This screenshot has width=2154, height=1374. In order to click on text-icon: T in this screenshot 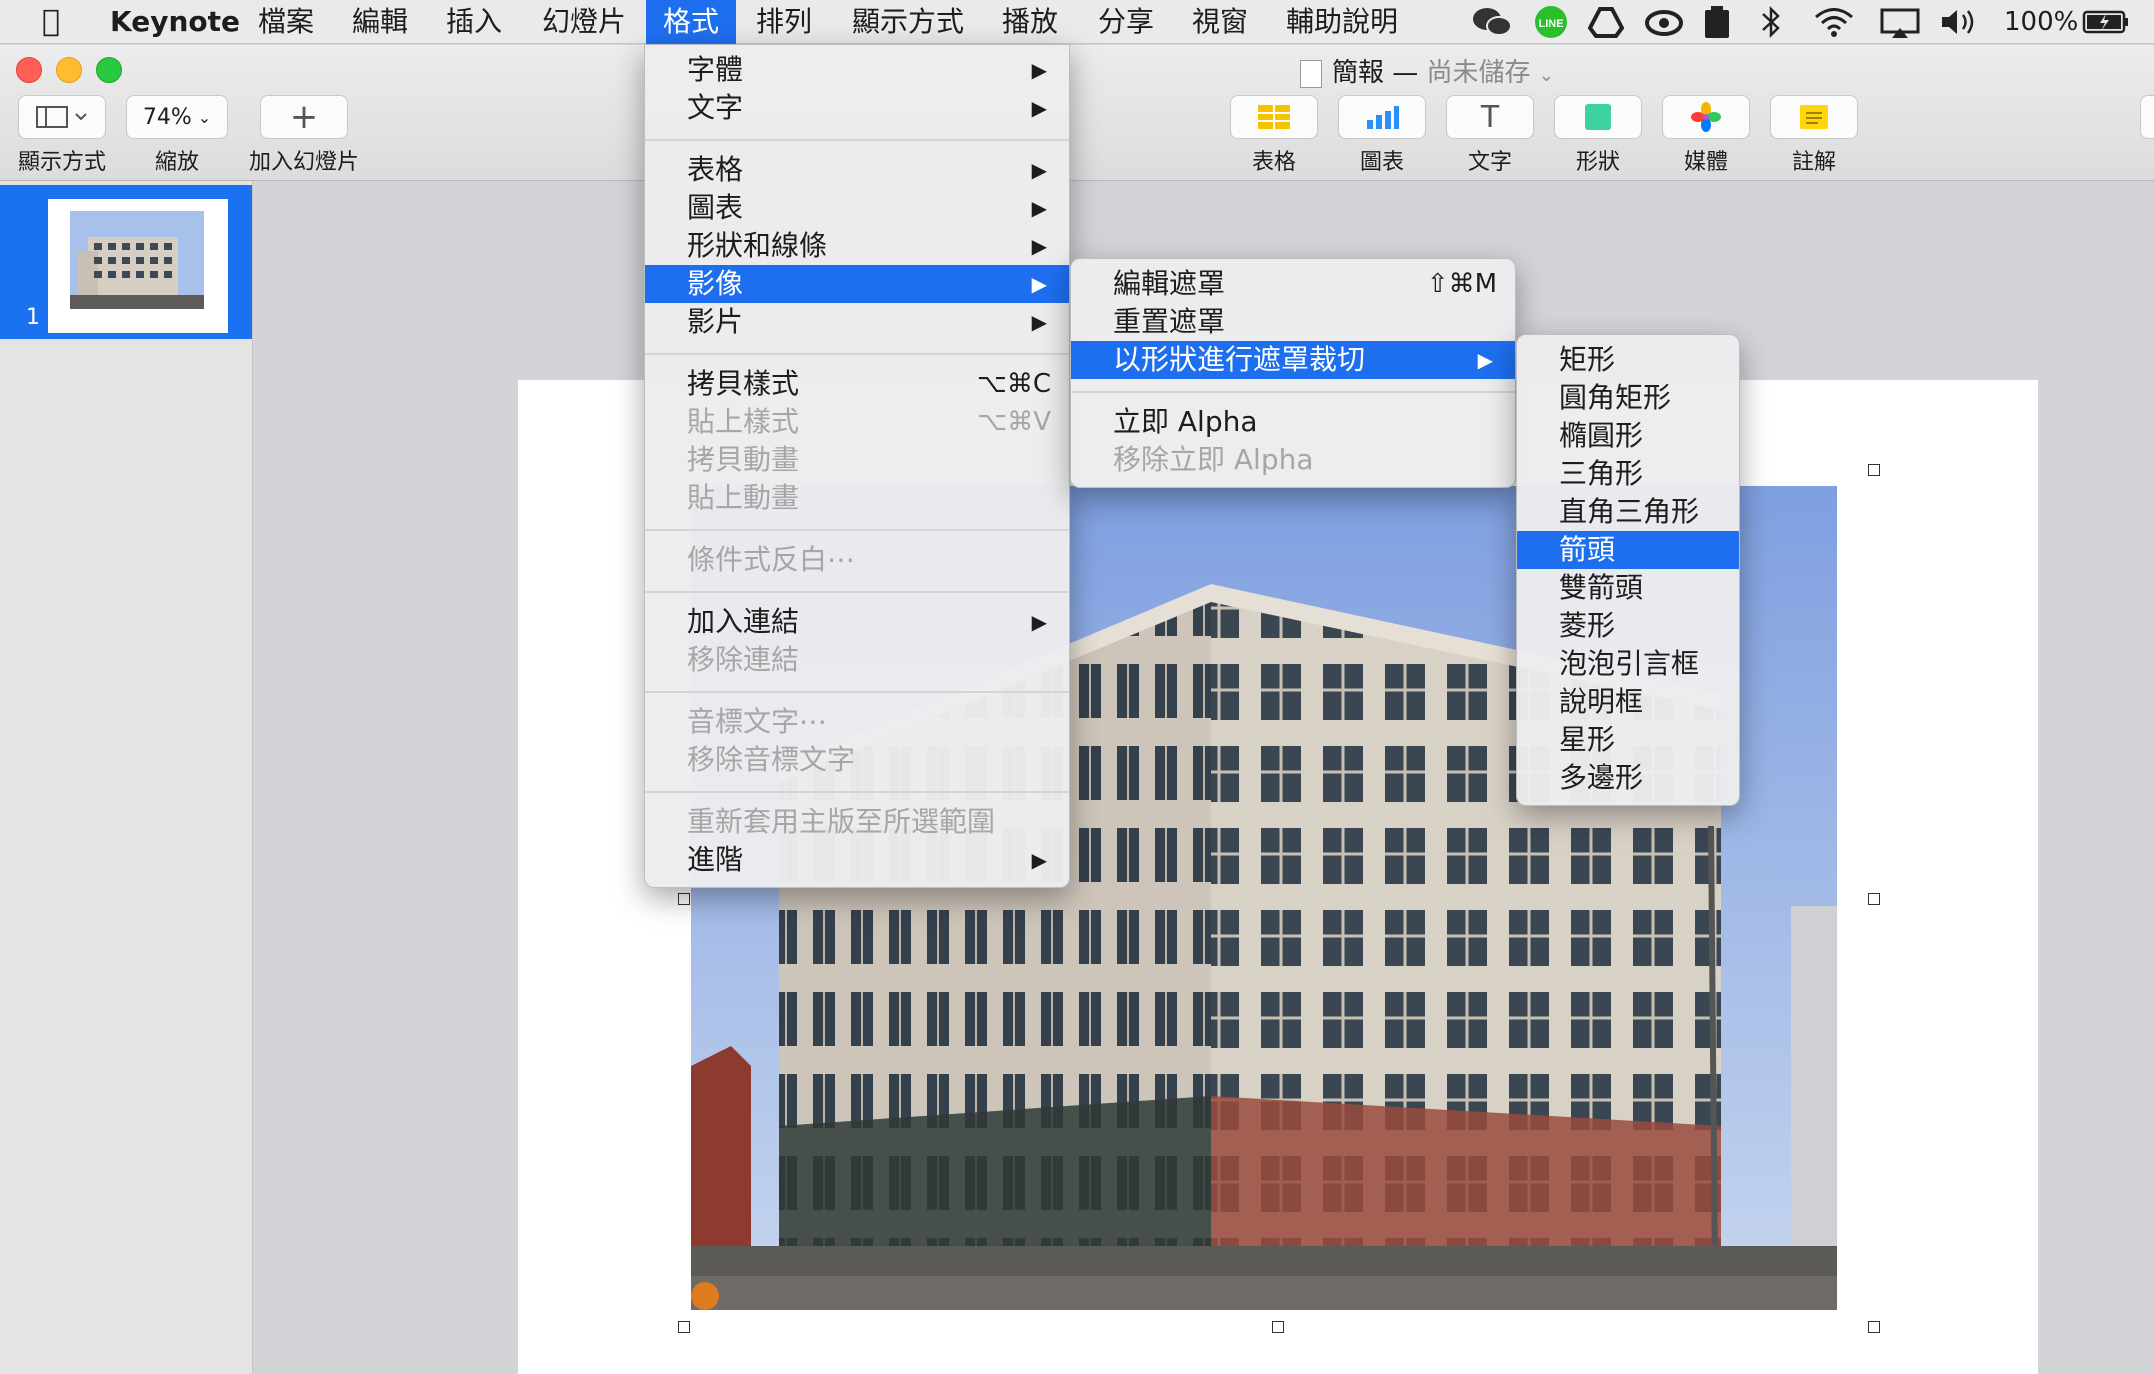, I will do `click(1490, 117)`.